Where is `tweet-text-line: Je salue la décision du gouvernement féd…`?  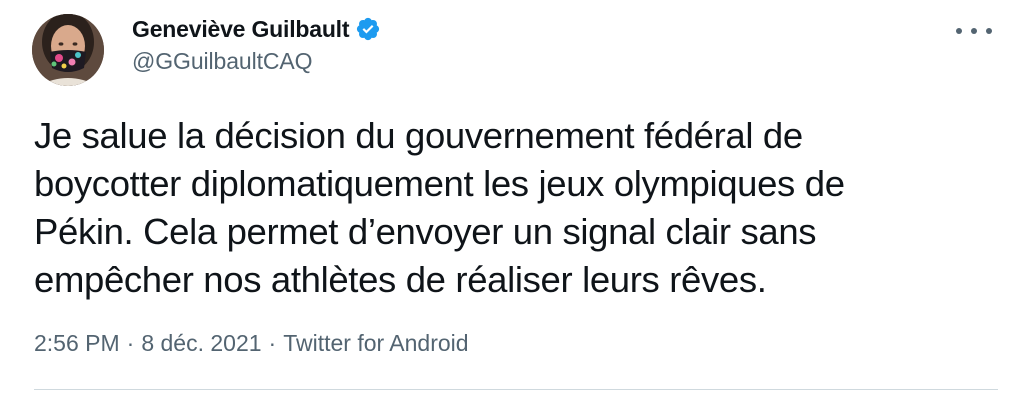
tweet-text-line: Je salue la décision du gouvernement féd… is located at coordinates (418, 135).